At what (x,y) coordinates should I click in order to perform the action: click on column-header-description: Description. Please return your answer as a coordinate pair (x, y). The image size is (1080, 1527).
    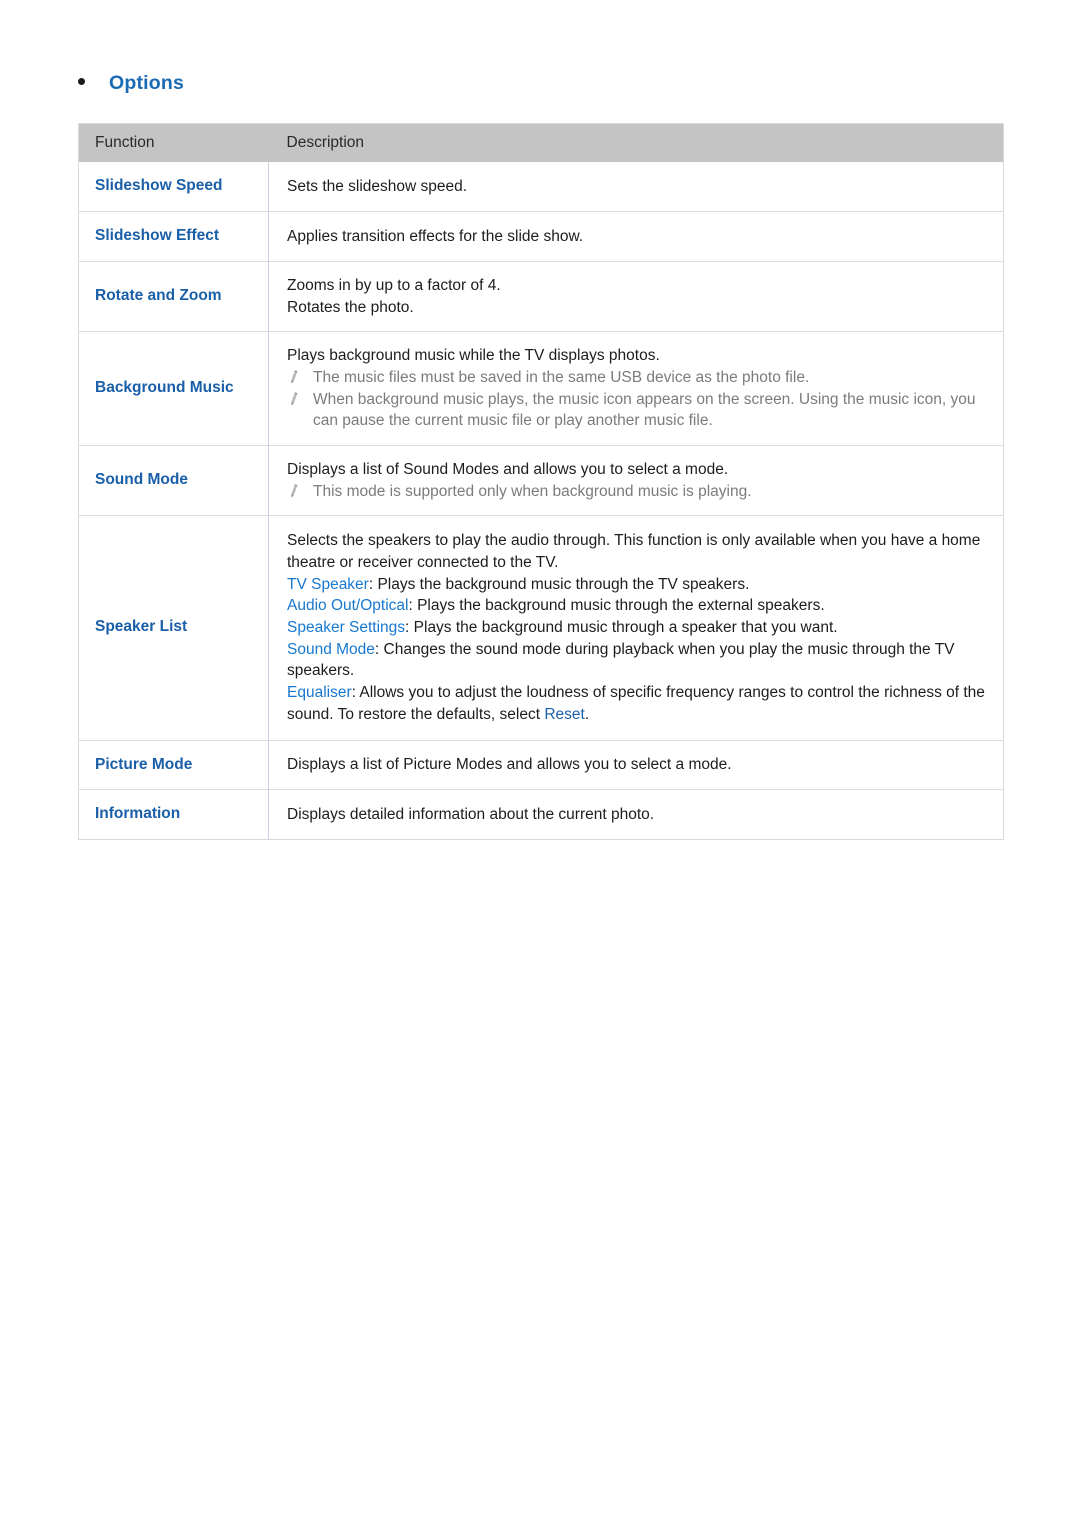
    Looking at the image, I should click on (636, 142).